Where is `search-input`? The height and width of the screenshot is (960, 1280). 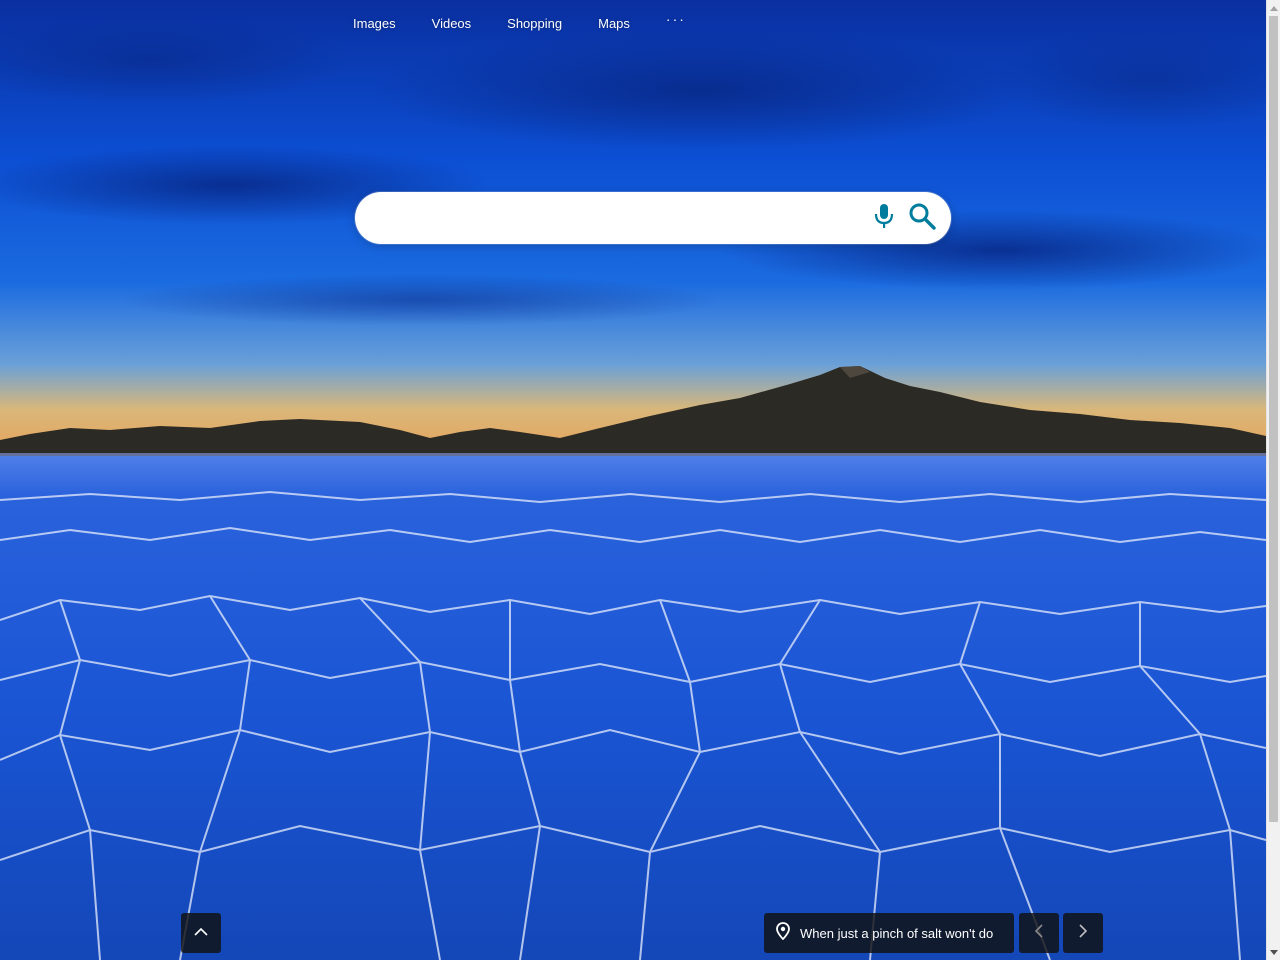
search-input is located at coordinates (615, 218).